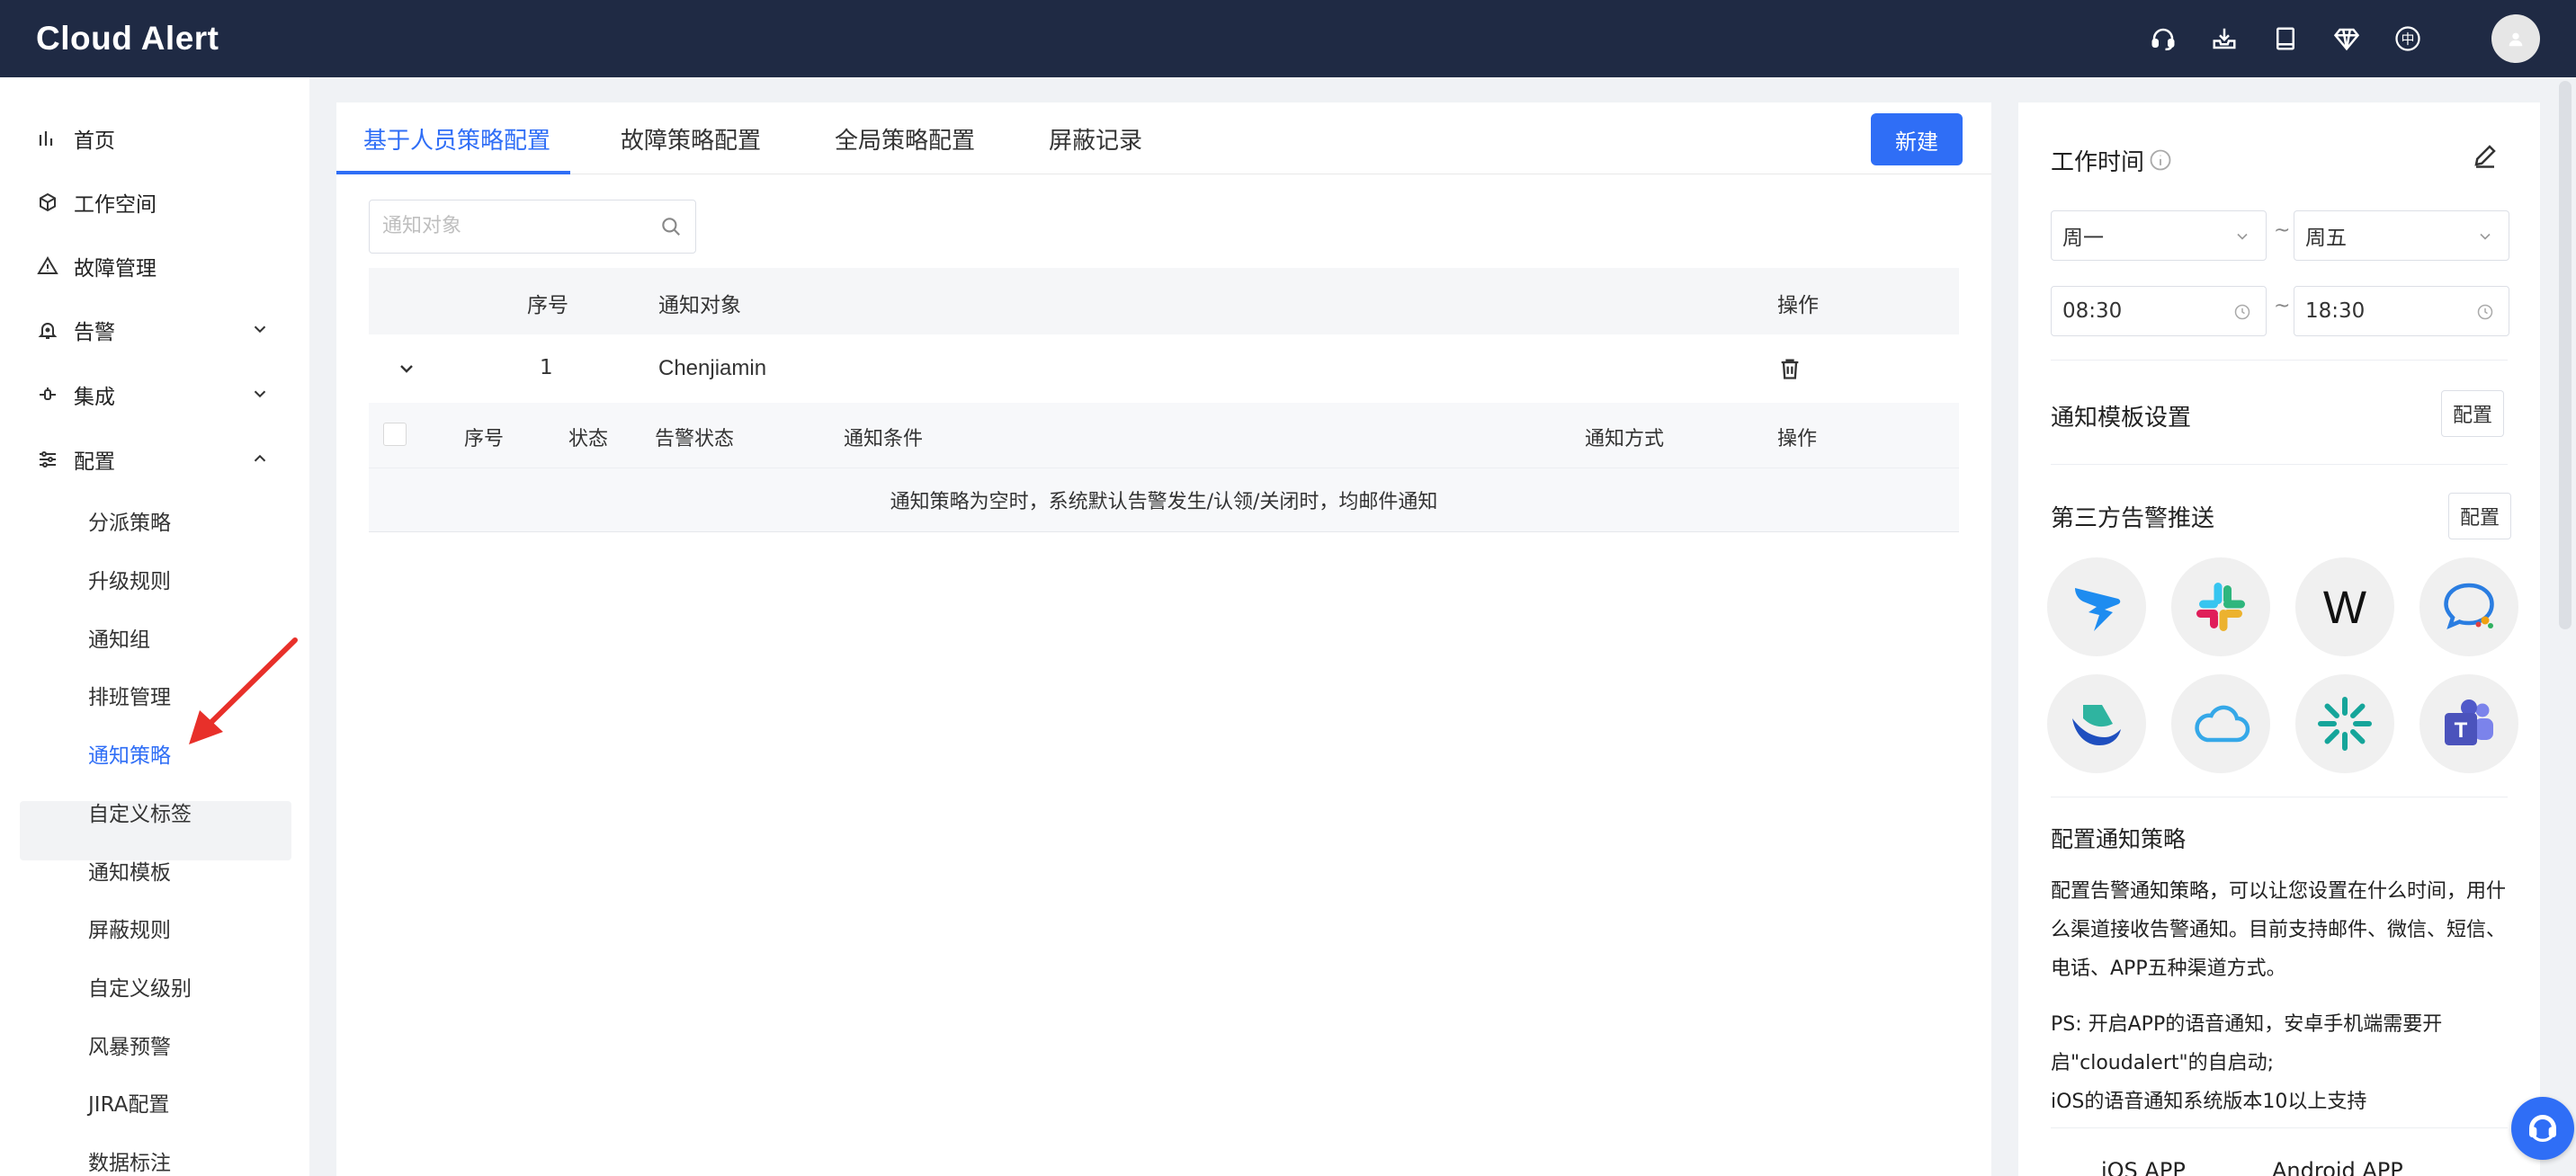 The width and height of the screenshot is (2576, 1176). What do you see at coordinates (129, 753) in the screenshot?
I see `subitem-notify-policy: 通知策略` at bounding box center [129, 753].